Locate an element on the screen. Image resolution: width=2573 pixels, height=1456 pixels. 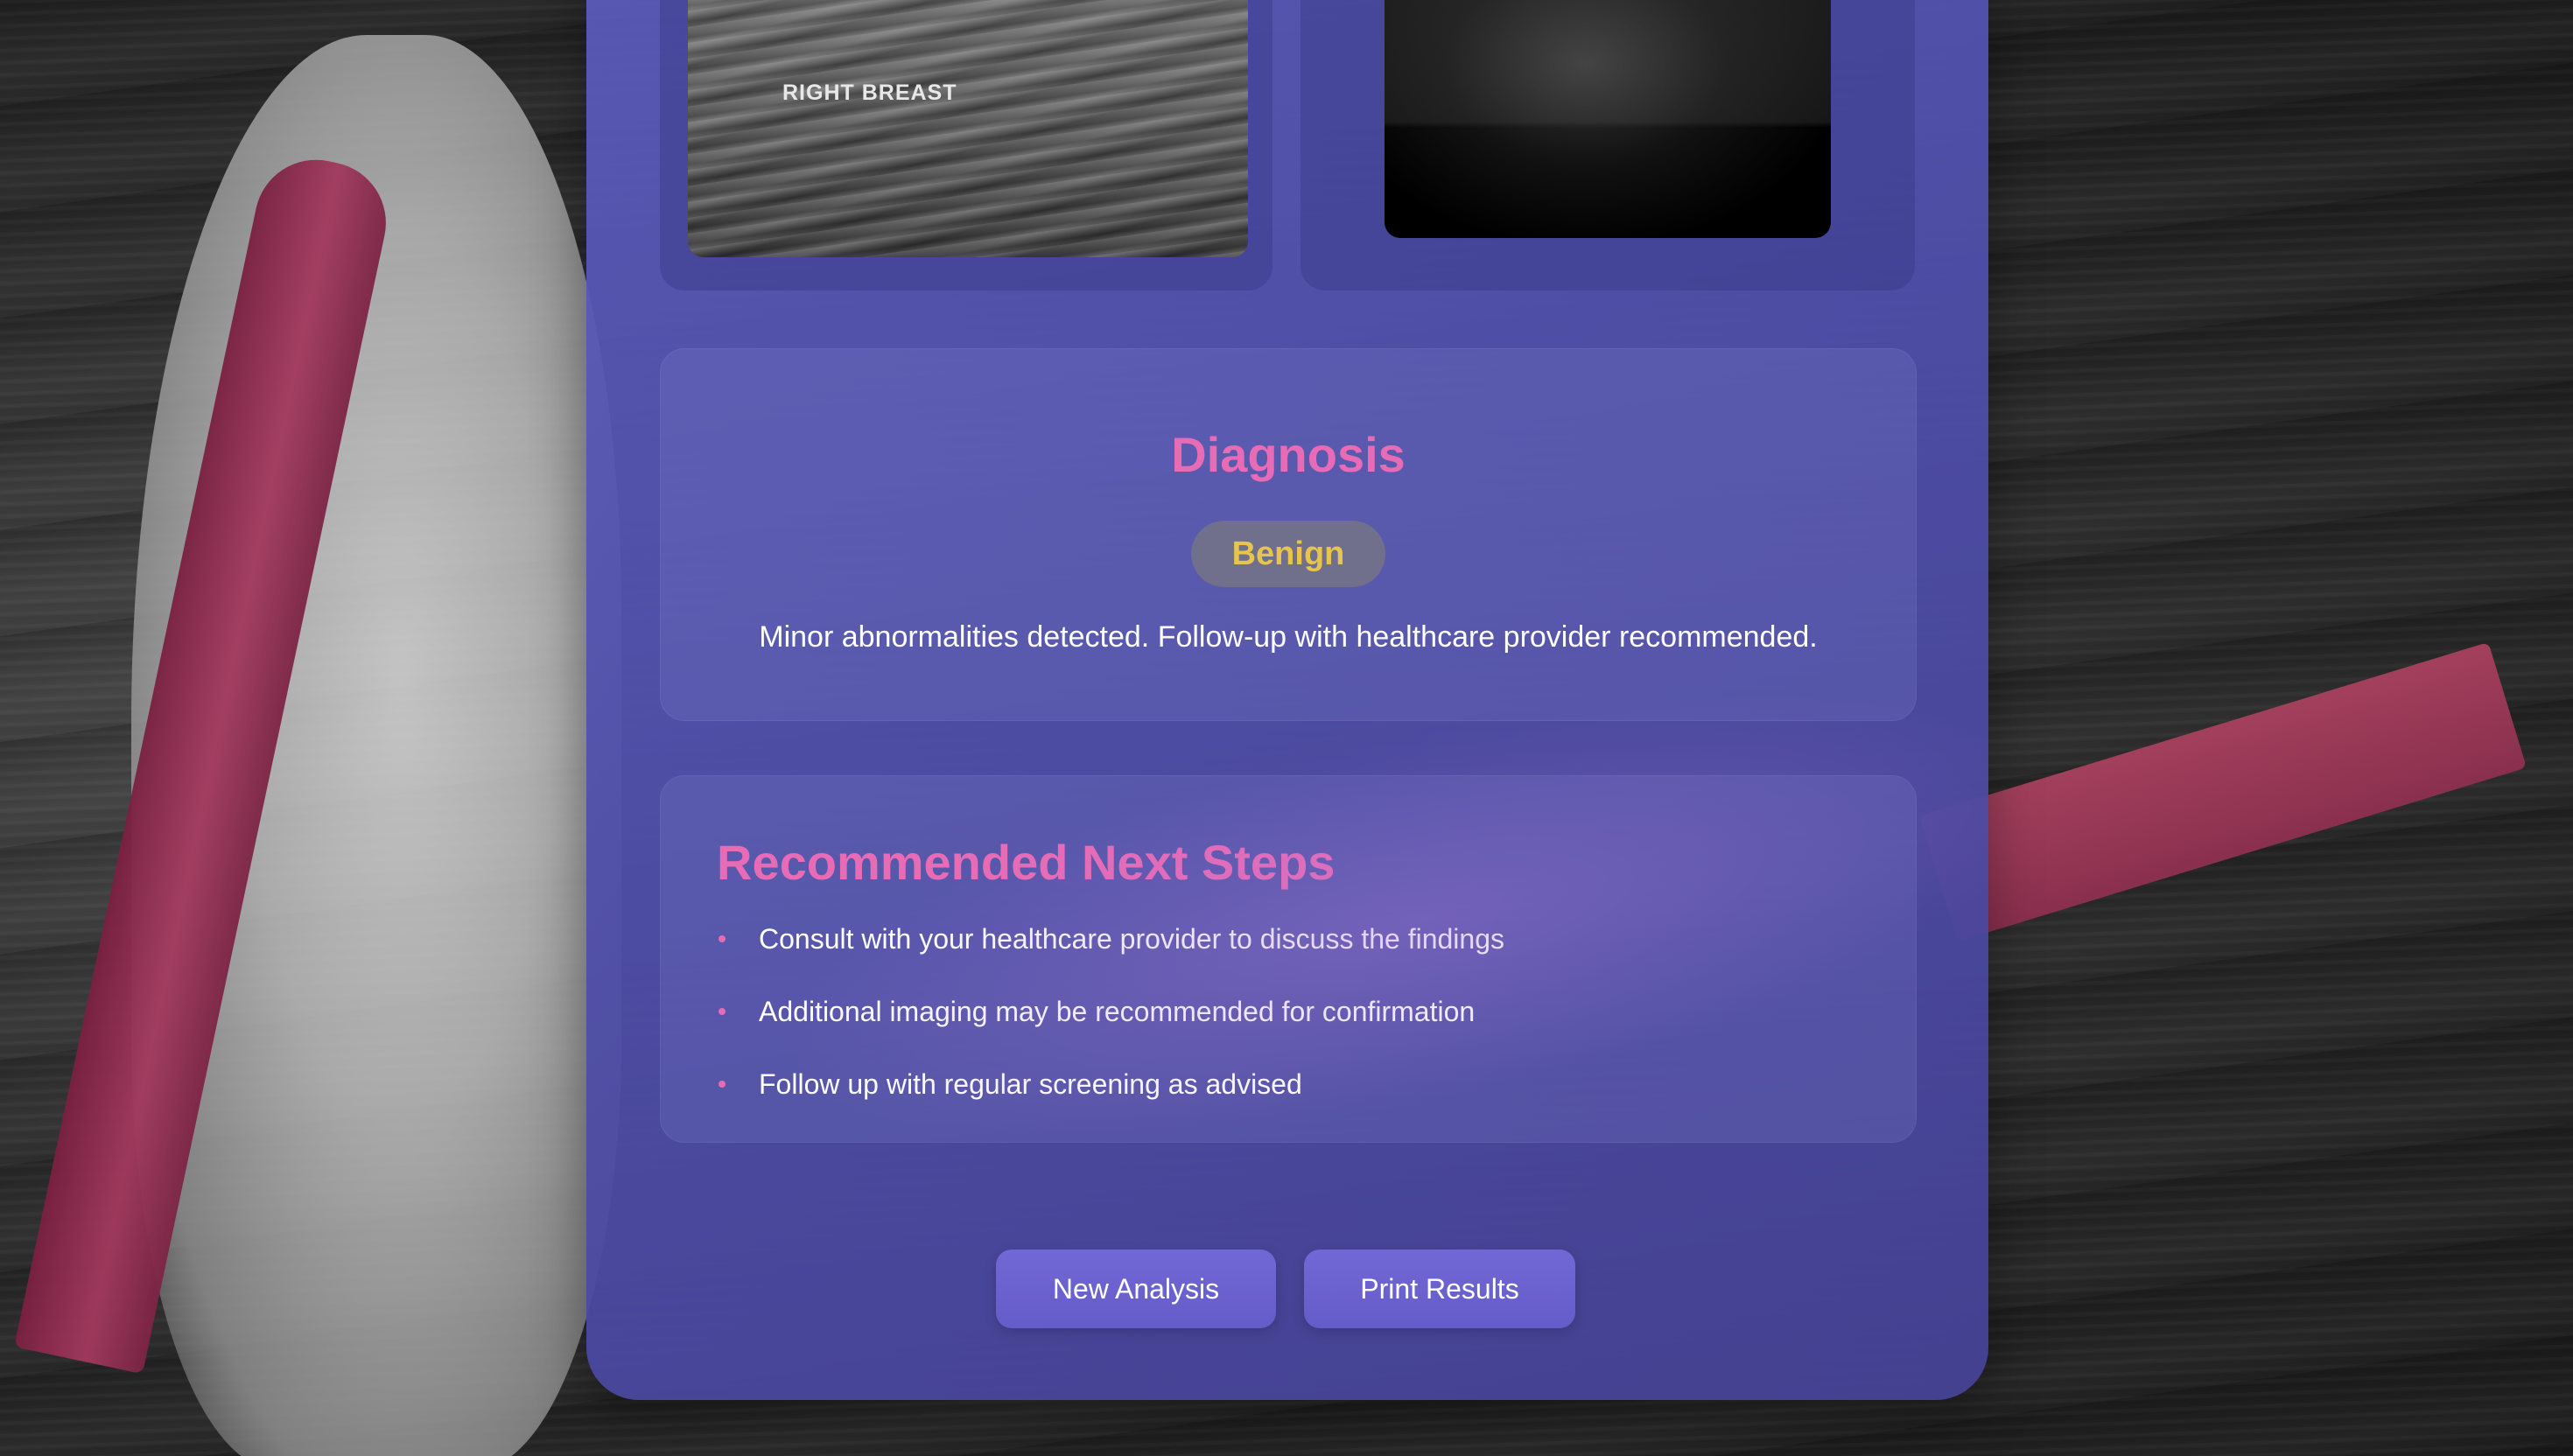
analysis-heatmap-image is located at coordinates (1608, 119).